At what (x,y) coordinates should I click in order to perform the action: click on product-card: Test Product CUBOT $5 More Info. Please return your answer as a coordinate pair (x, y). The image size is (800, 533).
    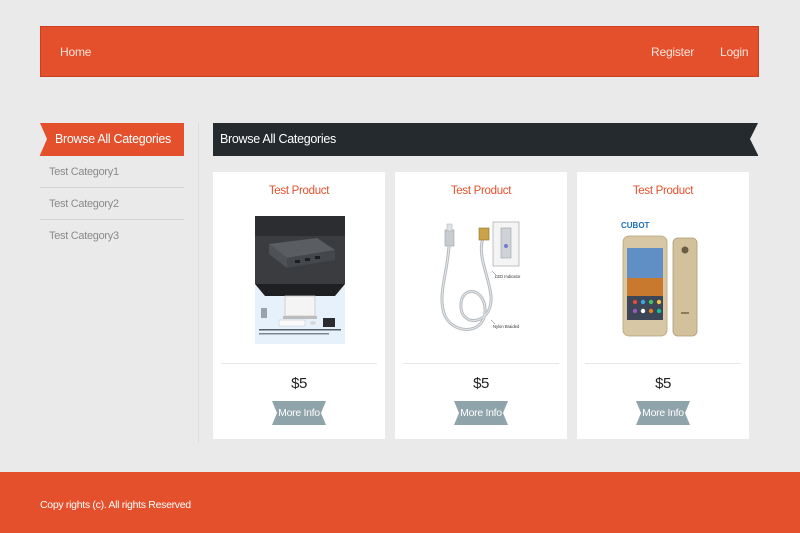
    Looking at the image, I should click on (663, 305).